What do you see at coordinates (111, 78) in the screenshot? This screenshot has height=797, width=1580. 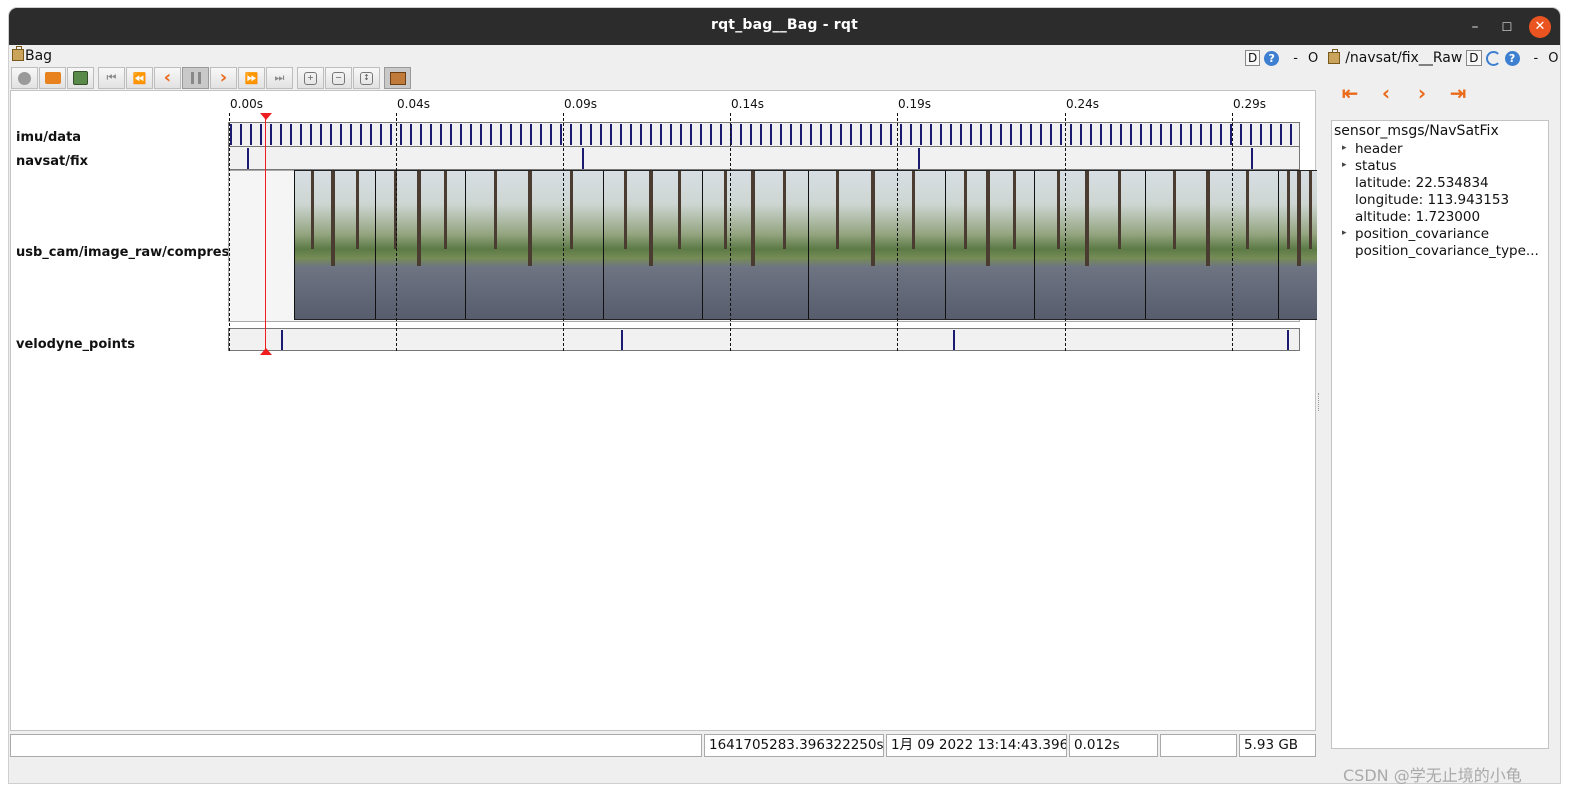 I see `go-to-begin-button: ⏮` at bounding box center [111, 78].